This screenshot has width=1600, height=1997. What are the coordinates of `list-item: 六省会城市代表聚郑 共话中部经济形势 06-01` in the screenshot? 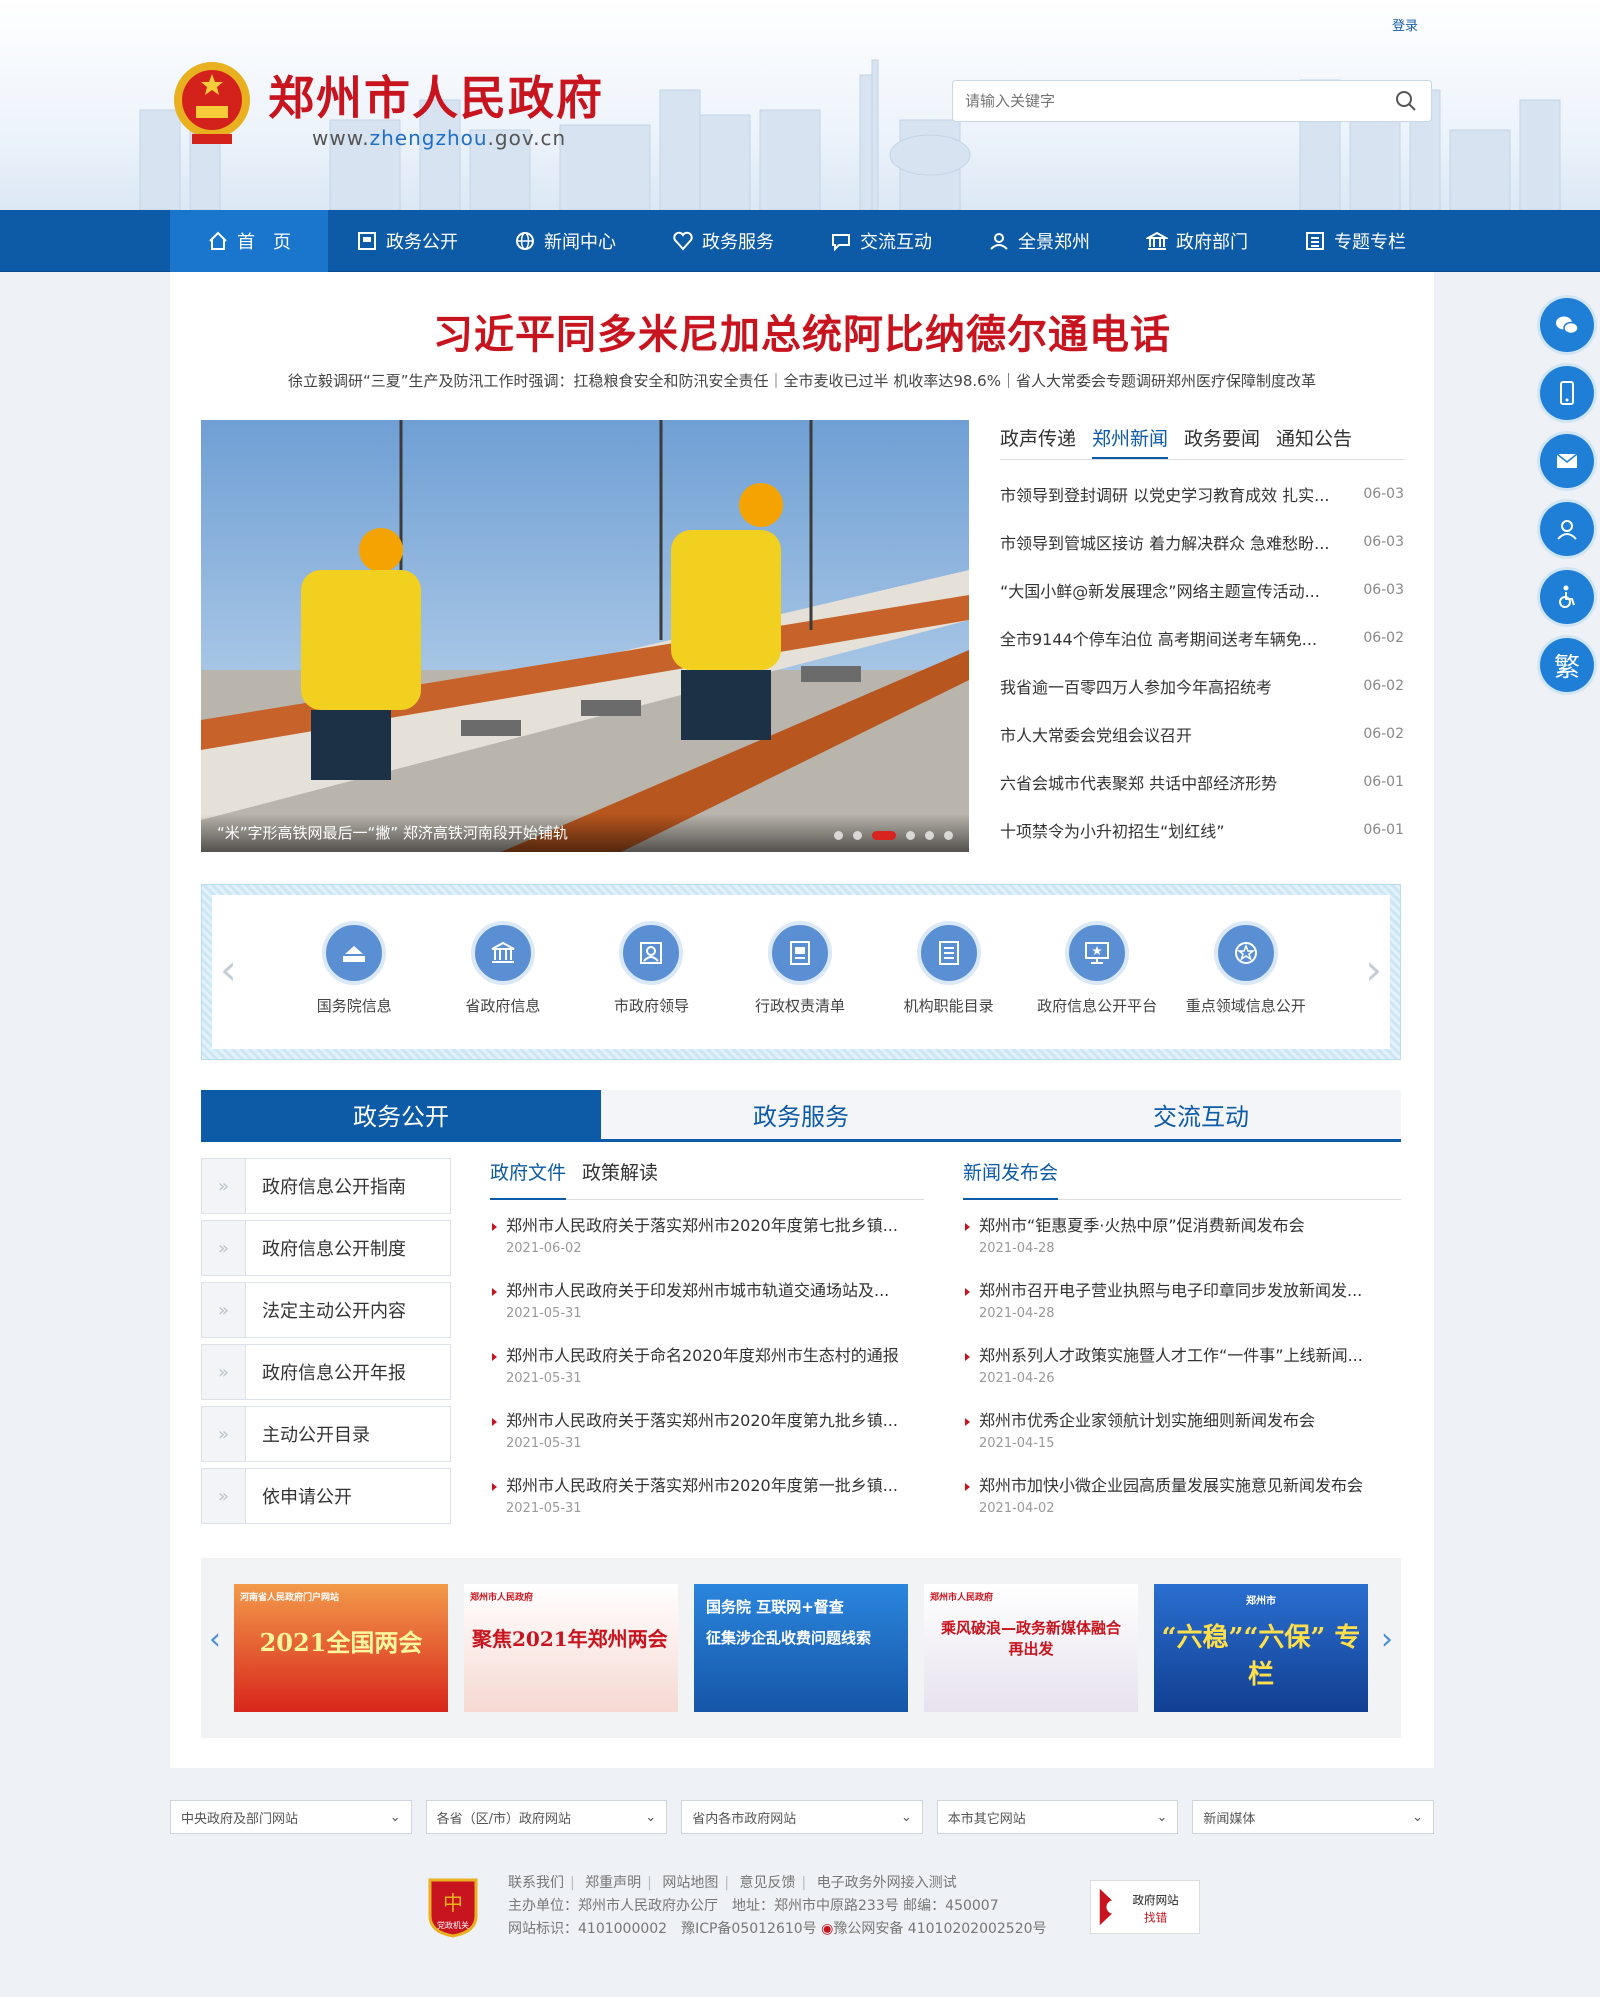 It's located at (1202, 782).